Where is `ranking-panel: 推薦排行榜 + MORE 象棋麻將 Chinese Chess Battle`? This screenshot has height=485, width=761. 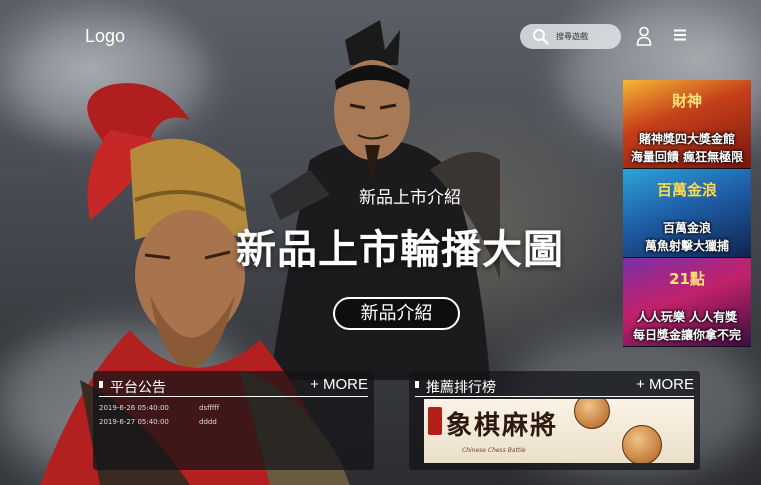
ranking-panel: 推薦排行榜 + MORE 象棋麻將 Chinese Chess Battle is located at coordinates (554, 420).